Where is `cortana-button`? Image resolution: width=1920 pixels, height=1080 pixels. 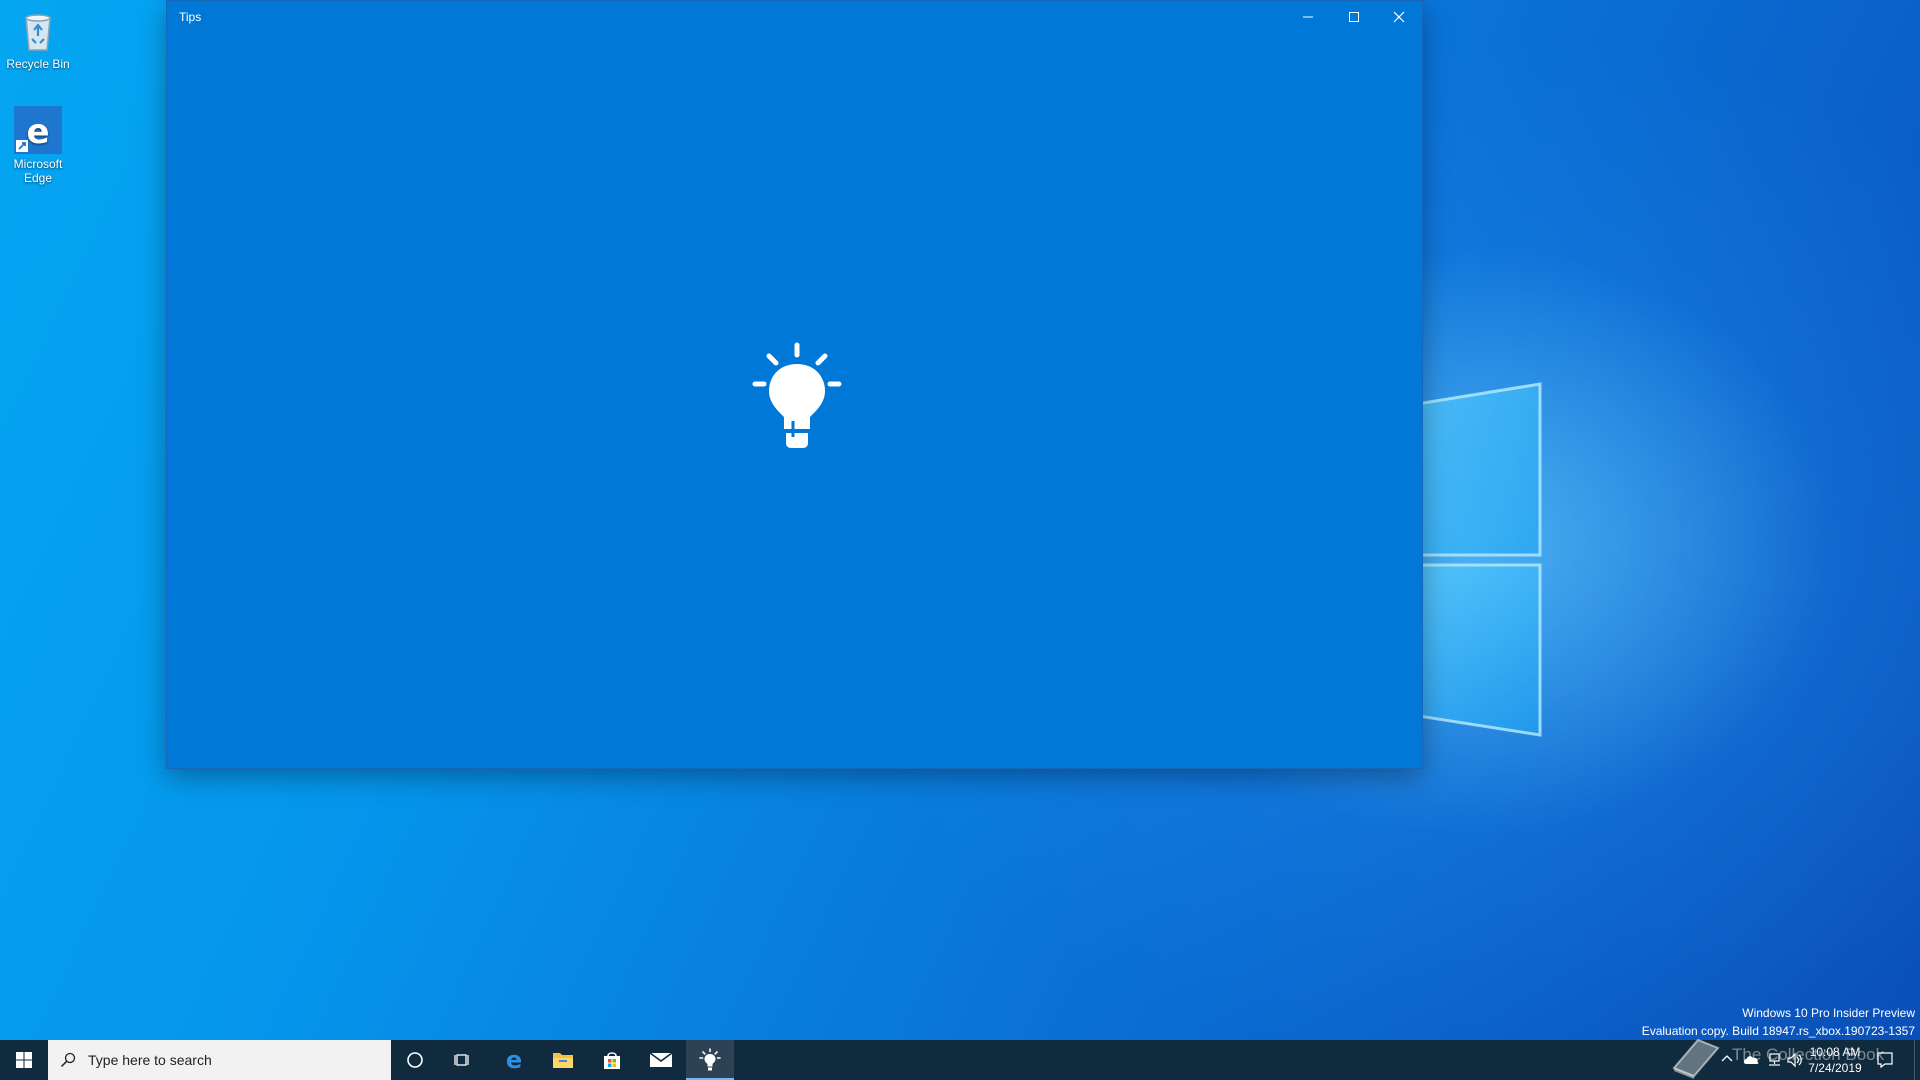
cortana-button is located at coordinates (415, 1060).